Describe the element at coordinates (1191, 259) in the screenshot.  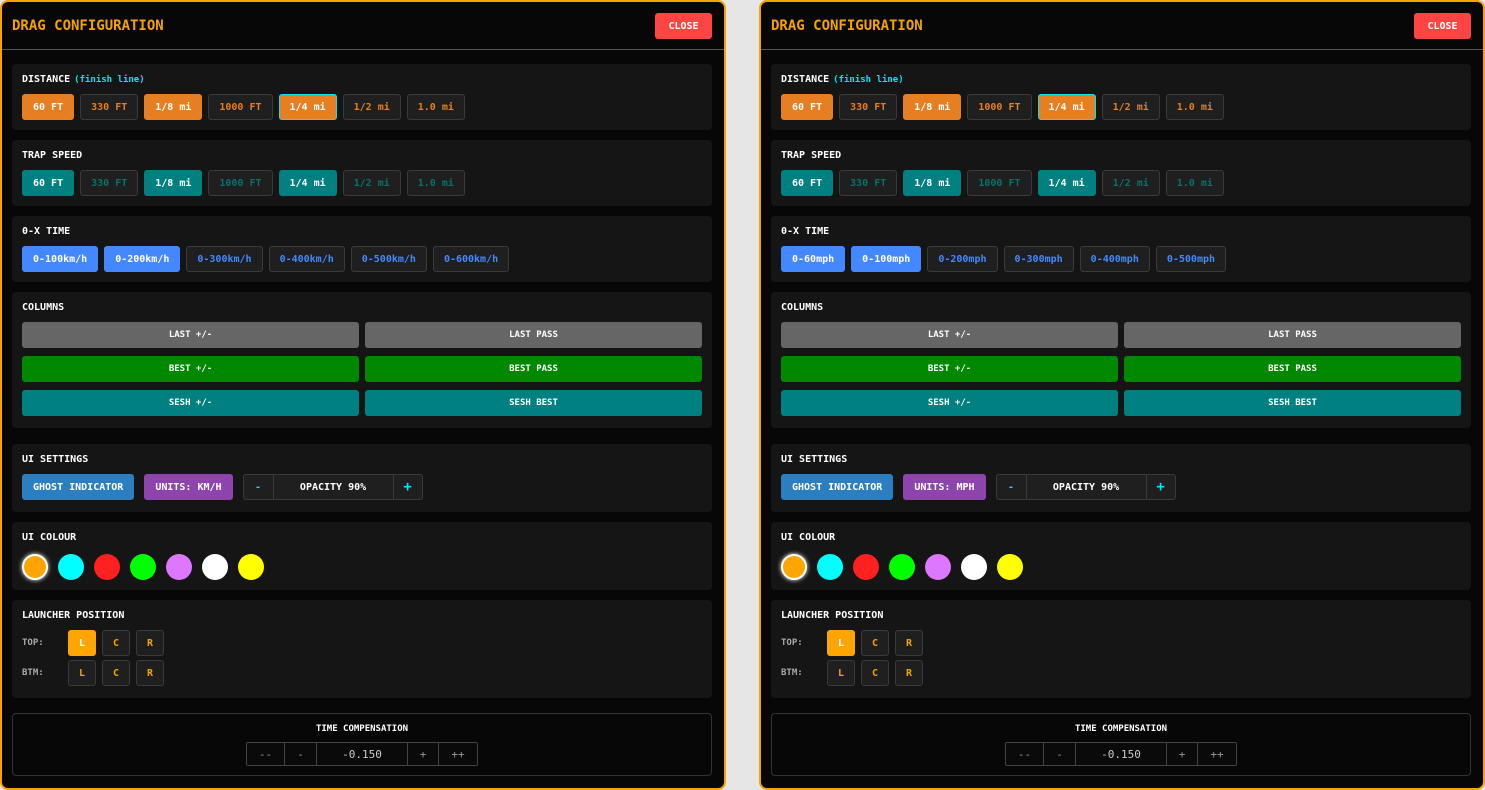
I see `zerox-option: 0-500mph` at that location.